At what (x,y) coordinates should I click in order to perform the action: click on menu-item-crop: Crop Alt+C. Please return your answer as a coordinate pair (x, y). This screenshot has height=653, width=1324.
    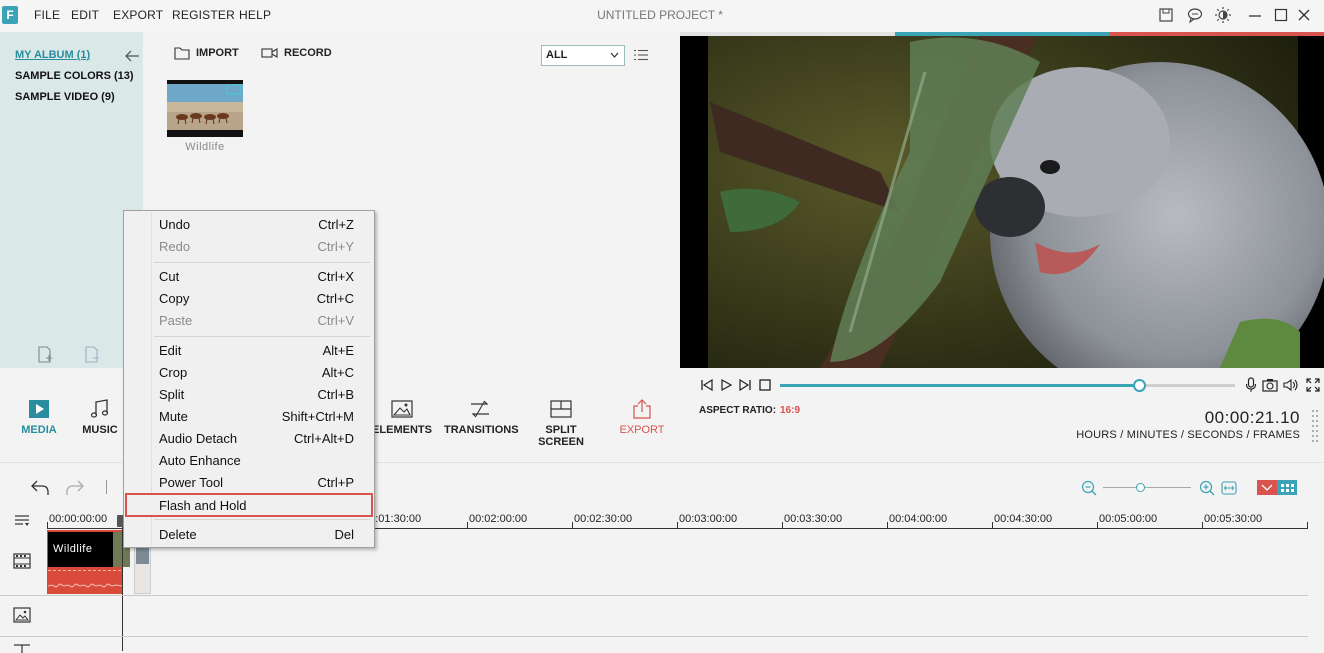
    Looking at the image, I should click on (249, 372).